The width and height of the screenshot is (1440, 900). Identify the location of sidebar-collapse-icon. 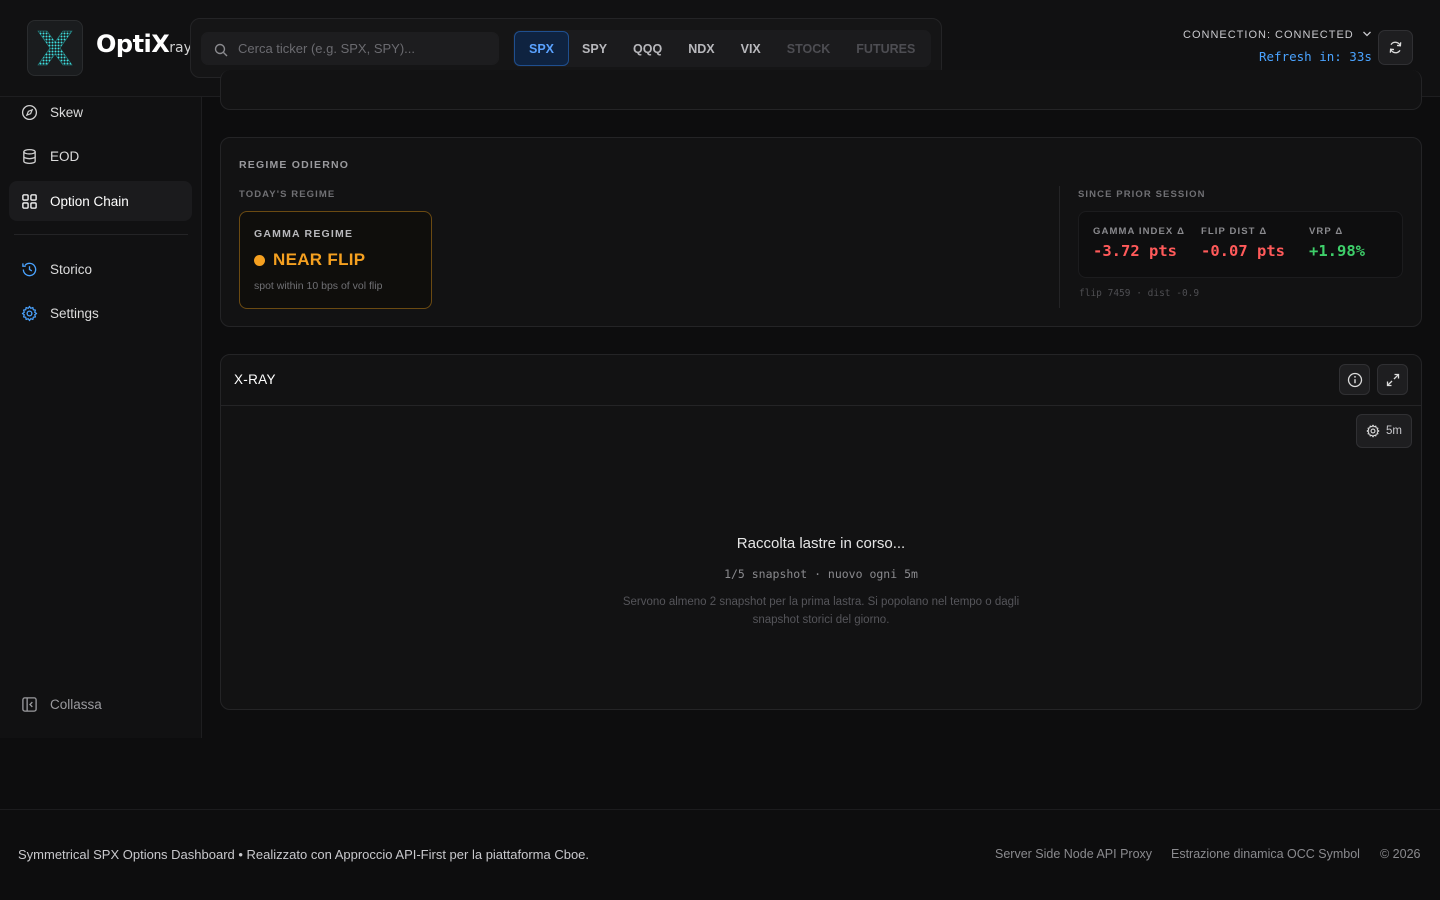
(29, 704).